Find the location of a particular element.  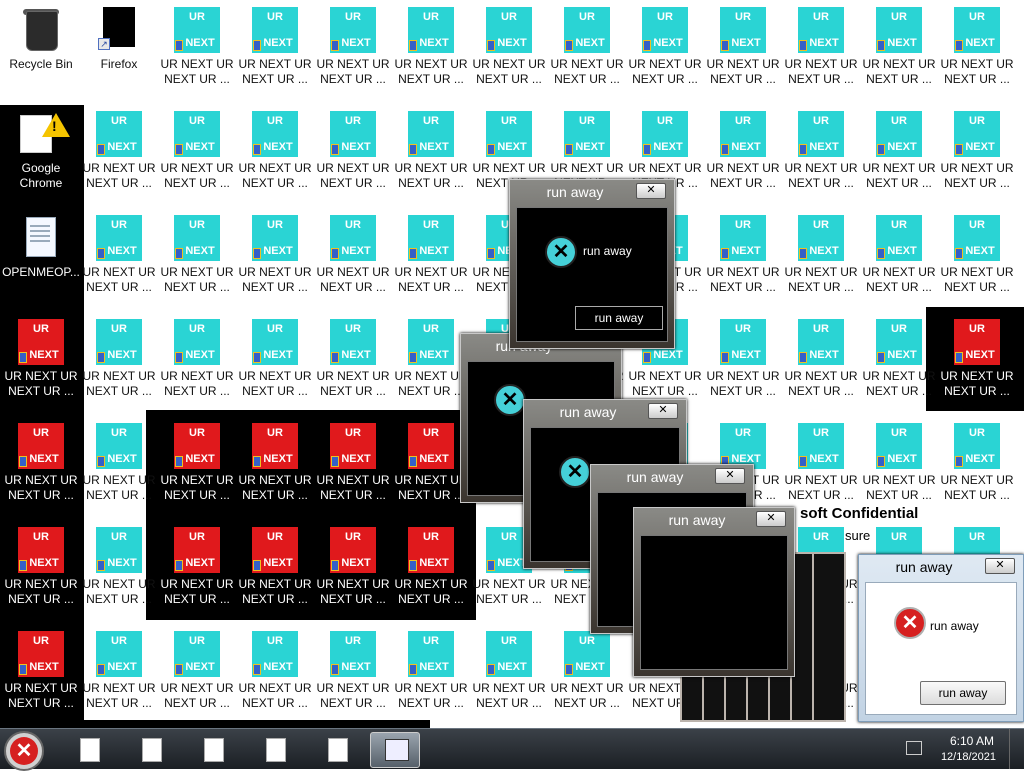

desktop-icon: Recycle Bin is located at coordinates (41, 52).